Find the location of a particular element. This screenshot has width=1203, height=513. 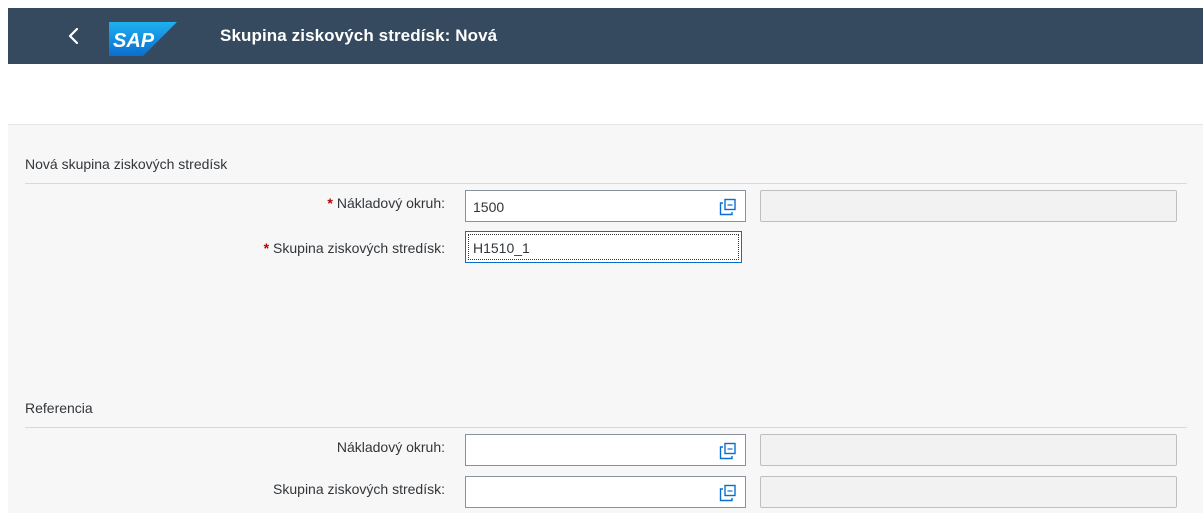

chevron-left-icon is located at coordinates (73, 36).